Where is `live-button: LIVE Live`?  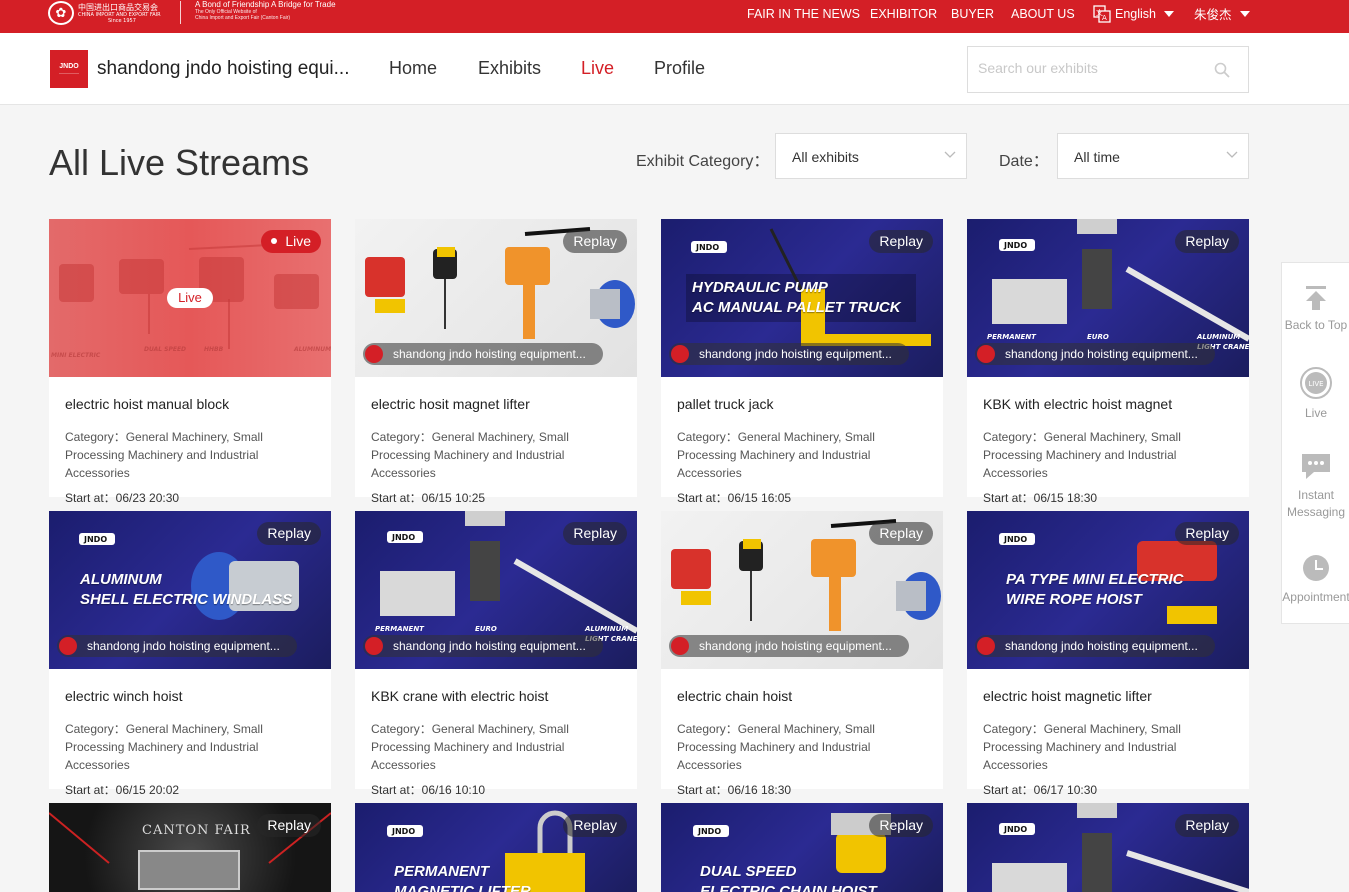
live-button: LIVE Live is located at coordinates (1315, 394).